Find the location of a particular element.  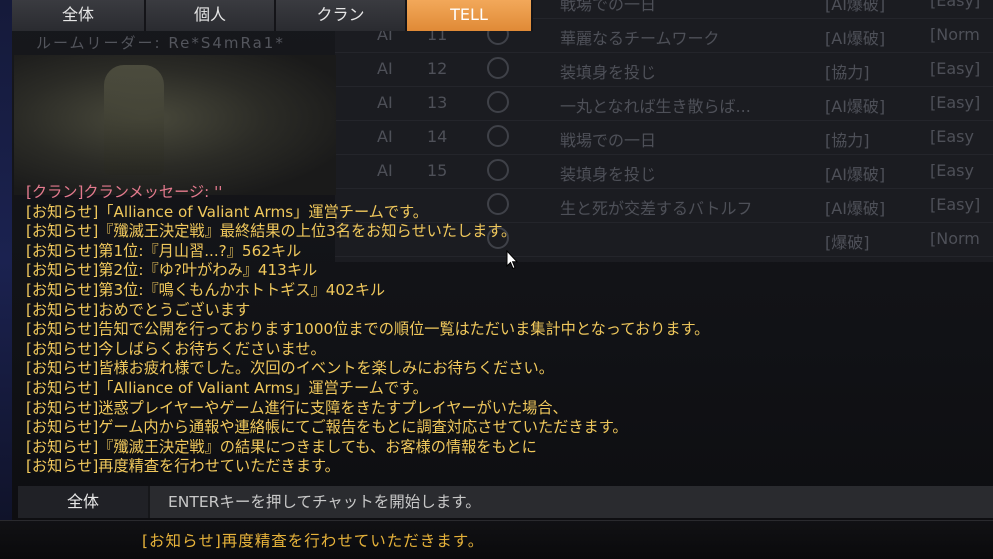

tab-clan: クラン is located at coordinates (341, 15).